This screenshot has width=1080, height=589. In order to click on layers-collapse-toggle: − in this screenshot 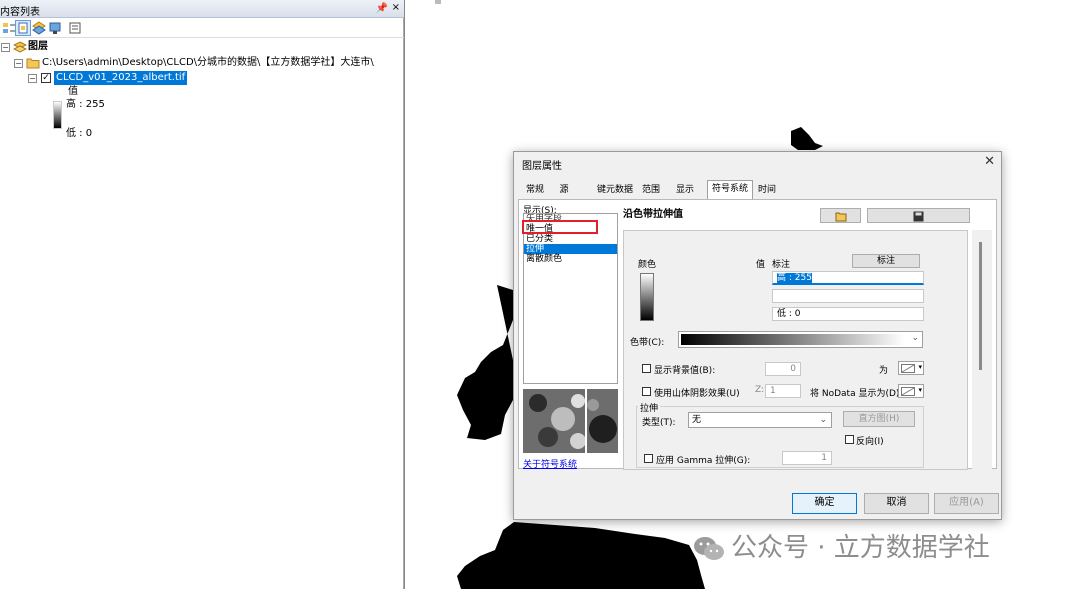, I will do `click(5, 47)`.